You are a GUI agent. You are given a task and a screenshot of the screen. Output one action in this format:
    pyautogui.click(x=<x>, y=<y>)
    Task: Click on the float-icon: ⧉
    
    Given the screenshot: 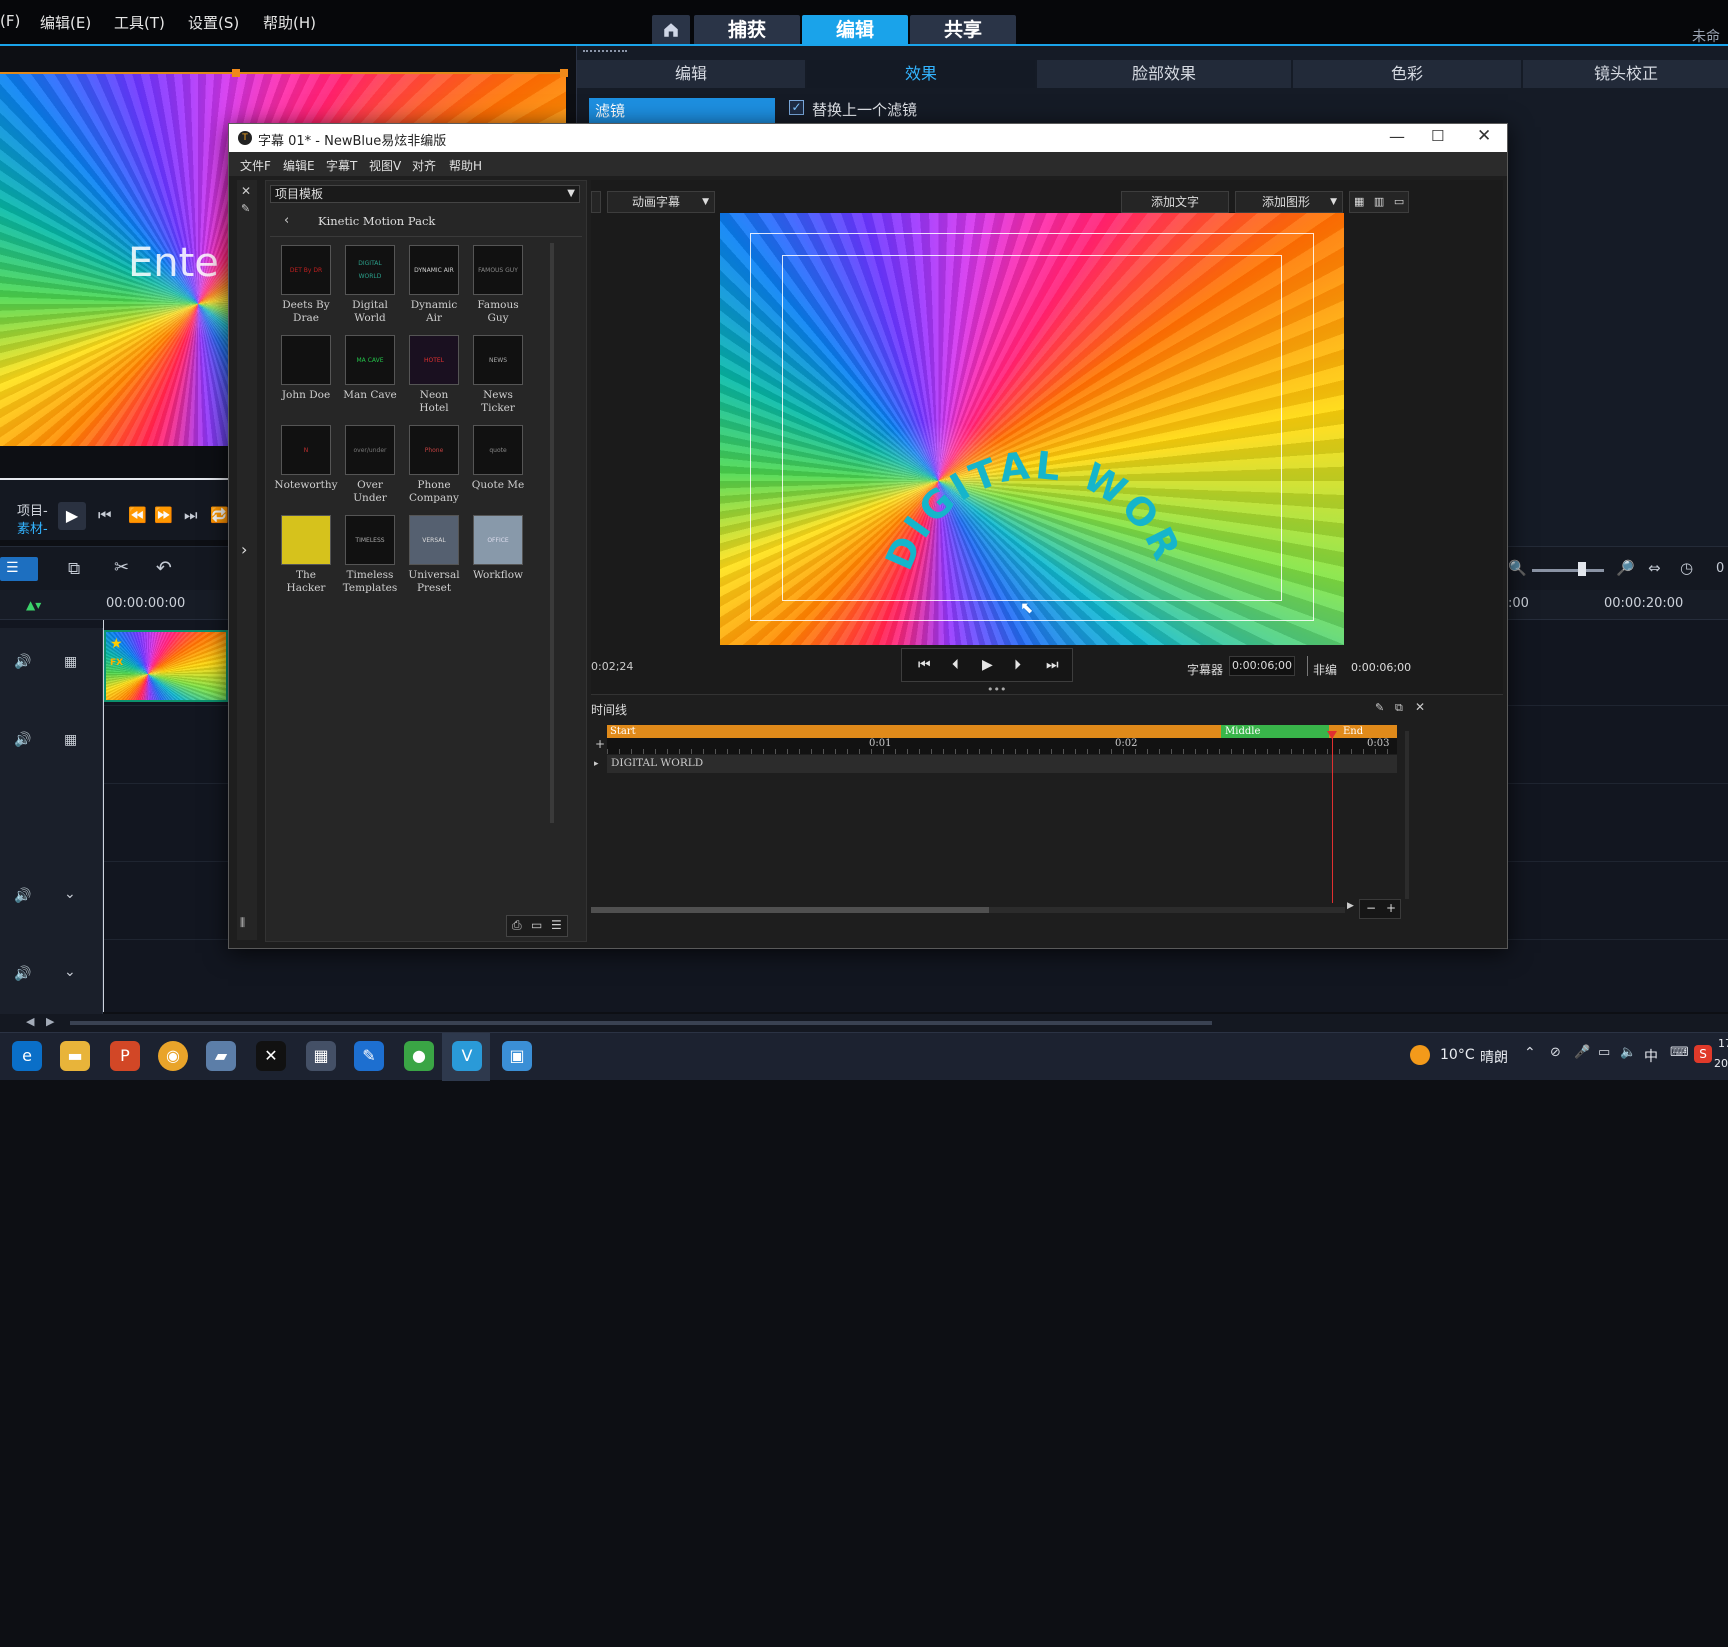 What is the action you would take?
    pyautogui.click(x=1399, y=708)
    